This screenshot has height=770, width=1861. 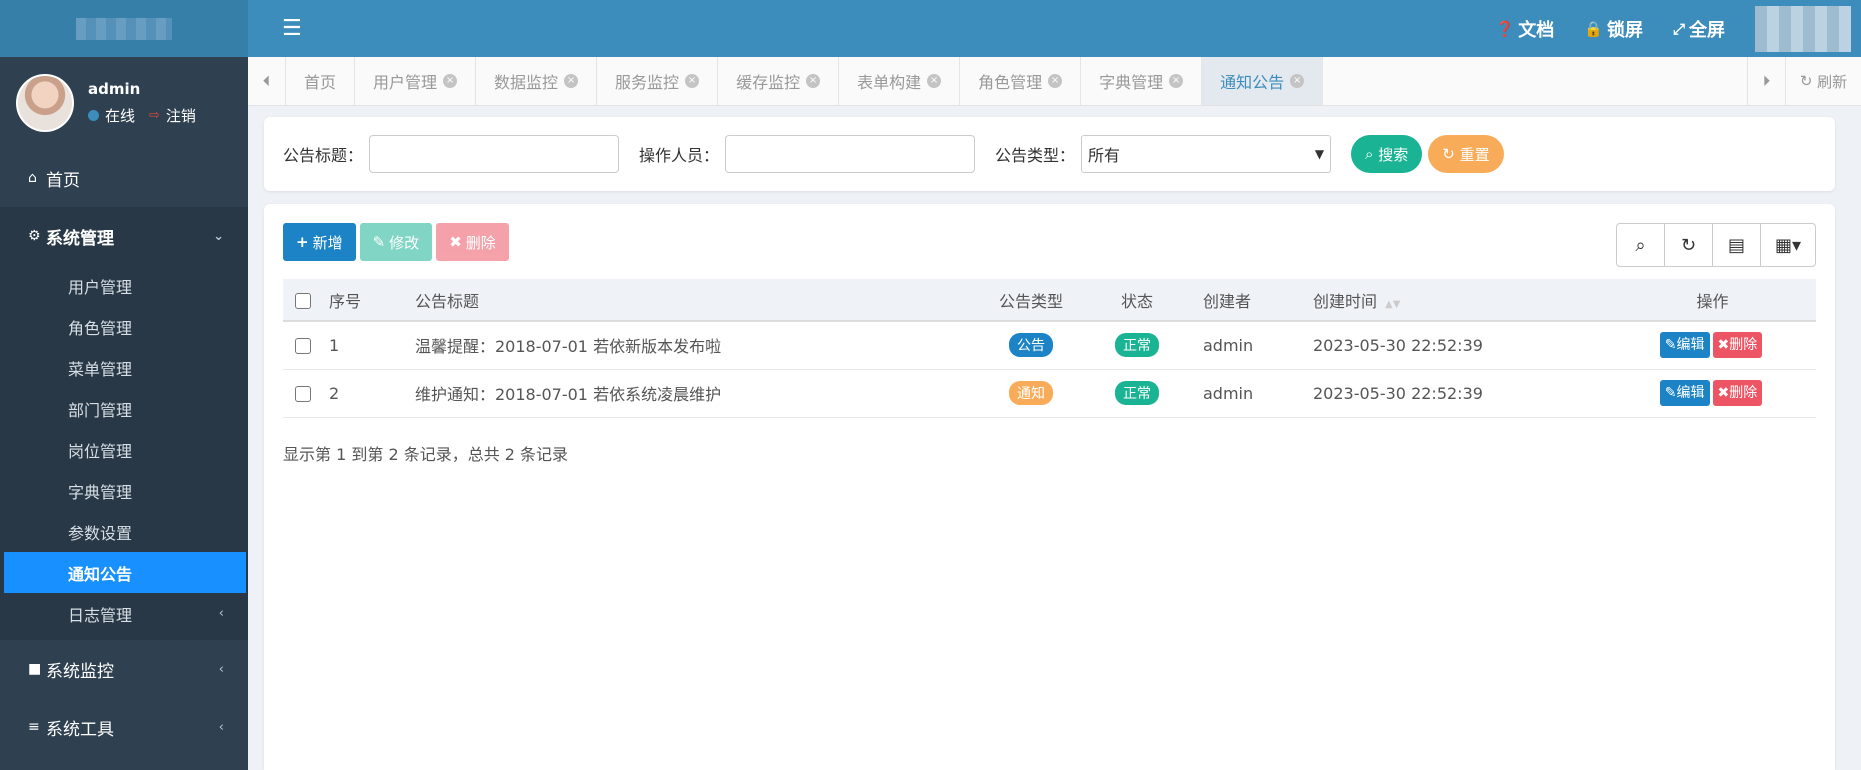 I want to click on sidebar-item-monitor: ■ 系统监控 ‹, so click(x=124, y=669).